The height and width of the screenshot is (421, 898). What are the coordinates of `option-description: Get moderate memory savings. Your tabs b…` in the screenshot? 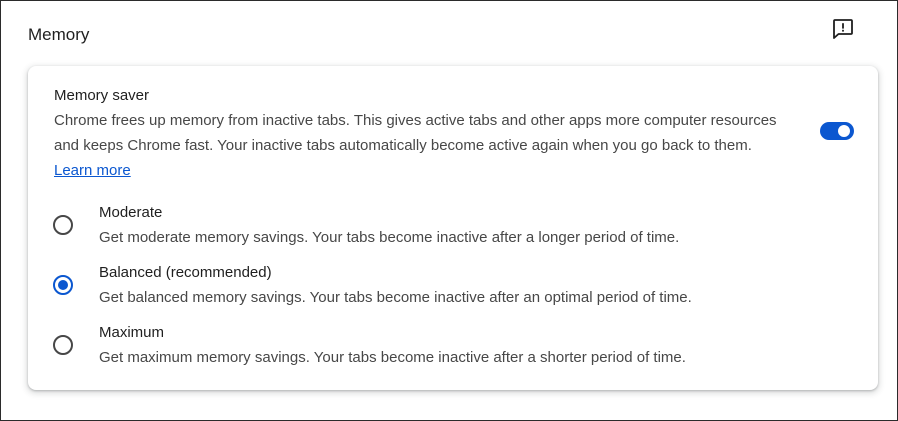 It's located at (389, 237).